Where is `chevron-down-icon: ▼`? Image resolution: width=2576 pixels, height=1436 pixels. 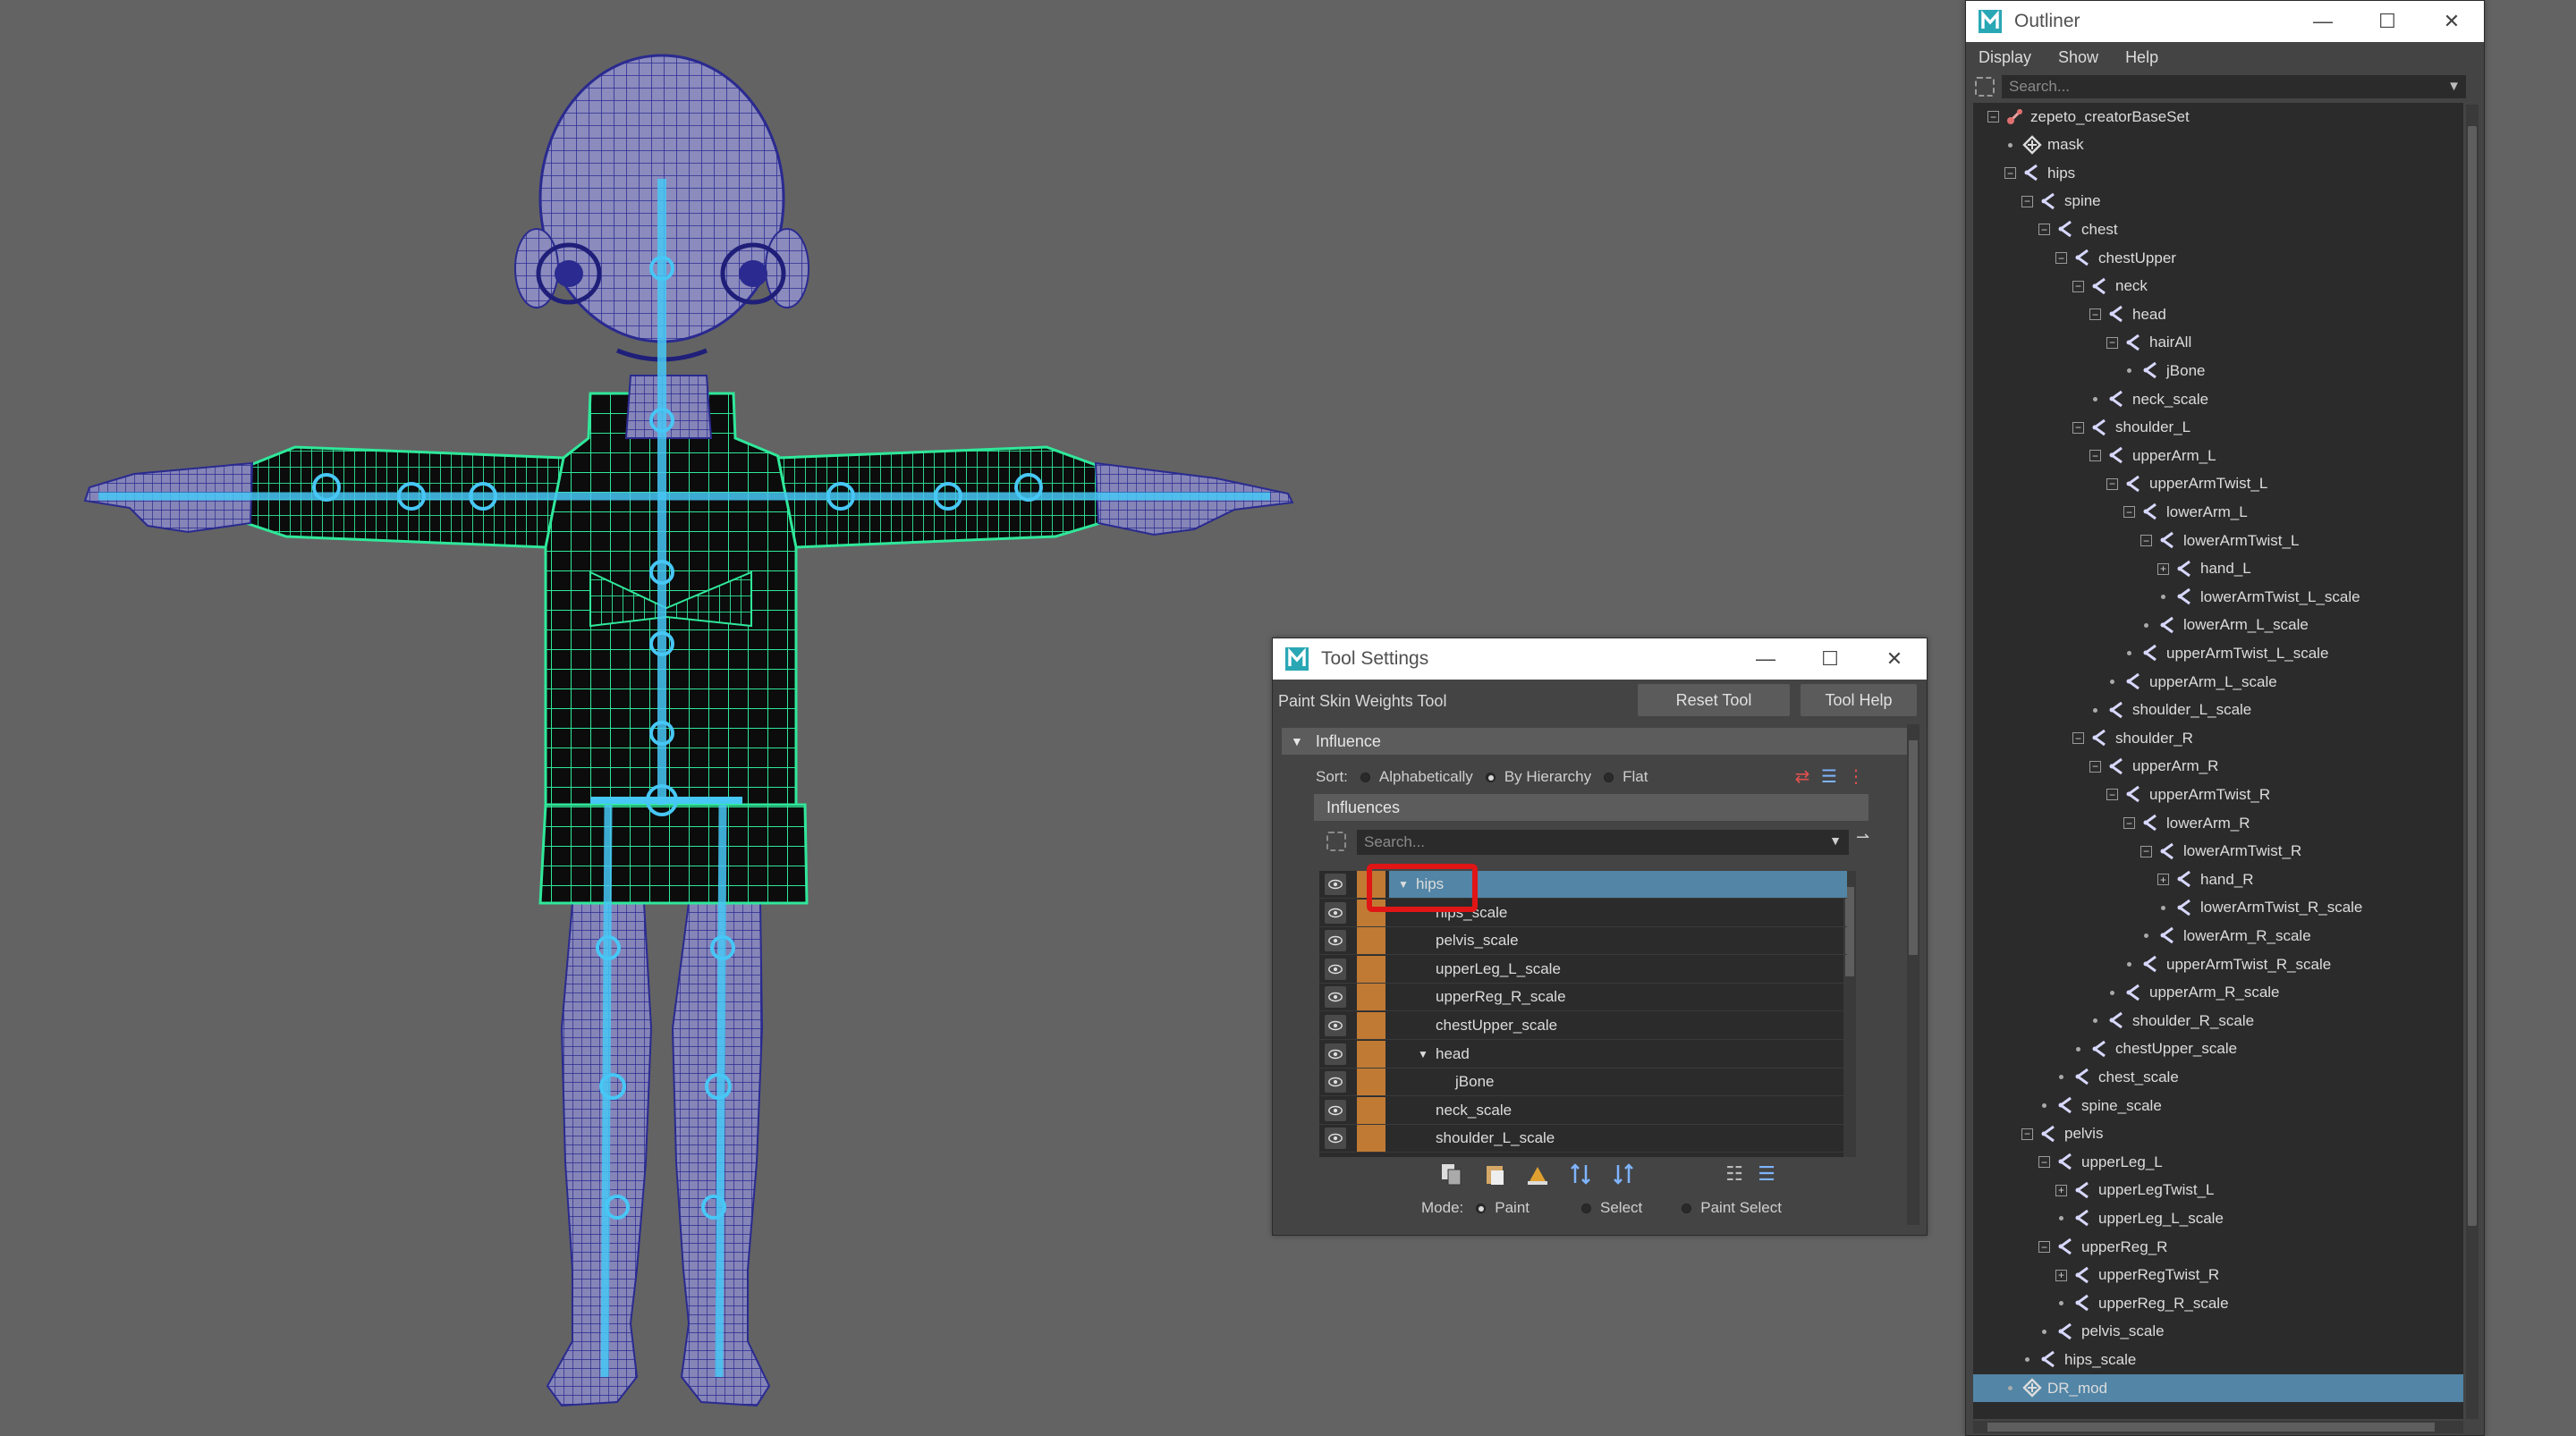
chevron-down-icon: ▼ is located at coordinates (2454, 86).